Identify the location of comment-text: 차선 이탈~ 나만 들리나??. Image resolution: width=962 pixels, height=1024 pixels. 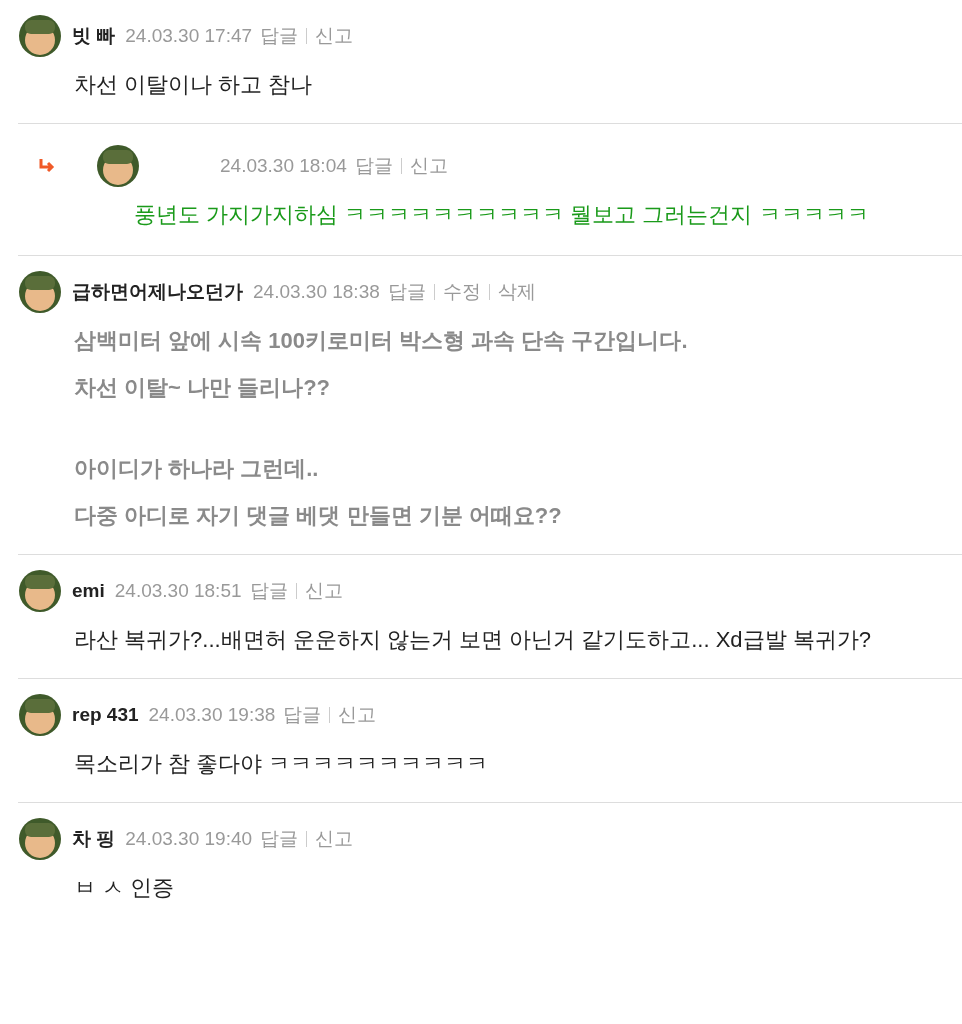
(203, 388).